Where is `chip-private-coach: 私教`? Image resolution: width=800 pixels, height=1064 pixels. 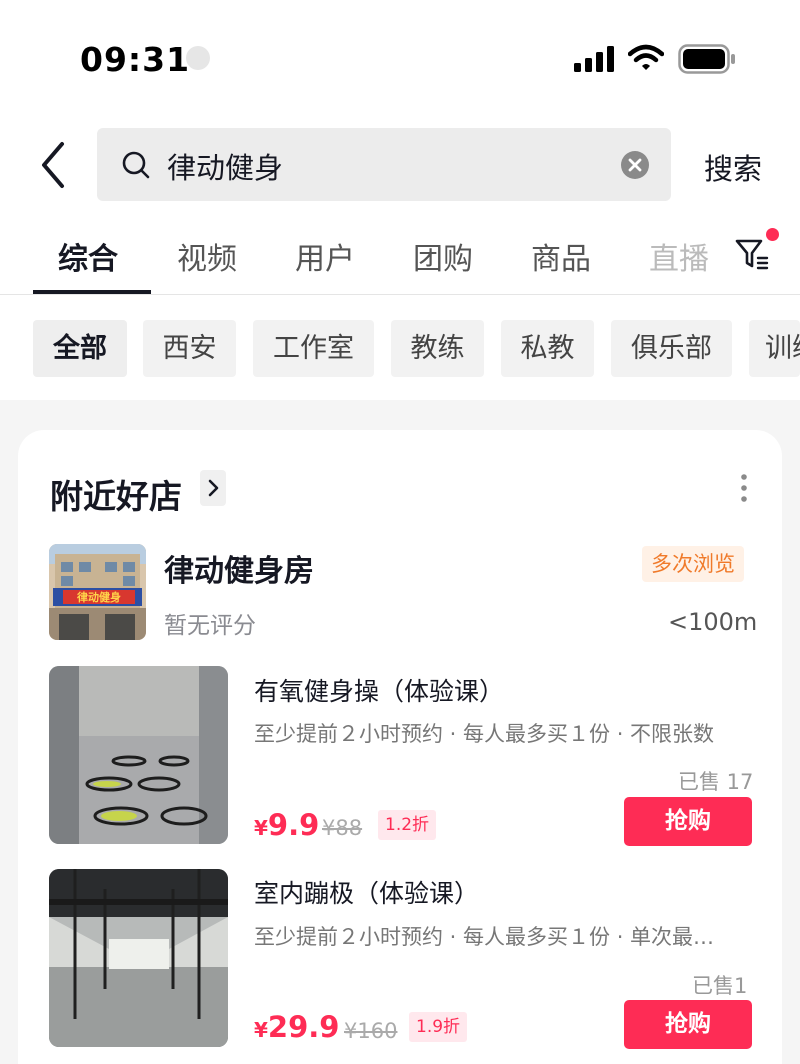
chip-private-coach: 私教 is located at coordinates (547, 348).